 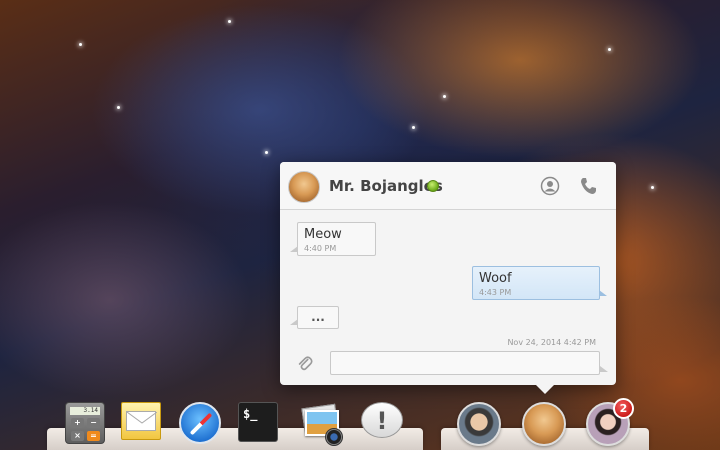 I want to click on photos-icon, so click(x=322, y=424).